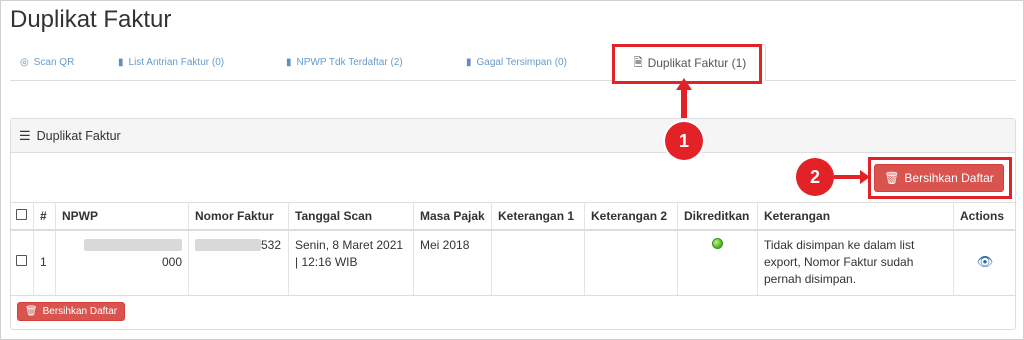 The image size is (1024, 340). What do you see at coordinates (122, 262) in the screenshot?
I see `npwp-cell: 000` at bounding box center [122, 262].